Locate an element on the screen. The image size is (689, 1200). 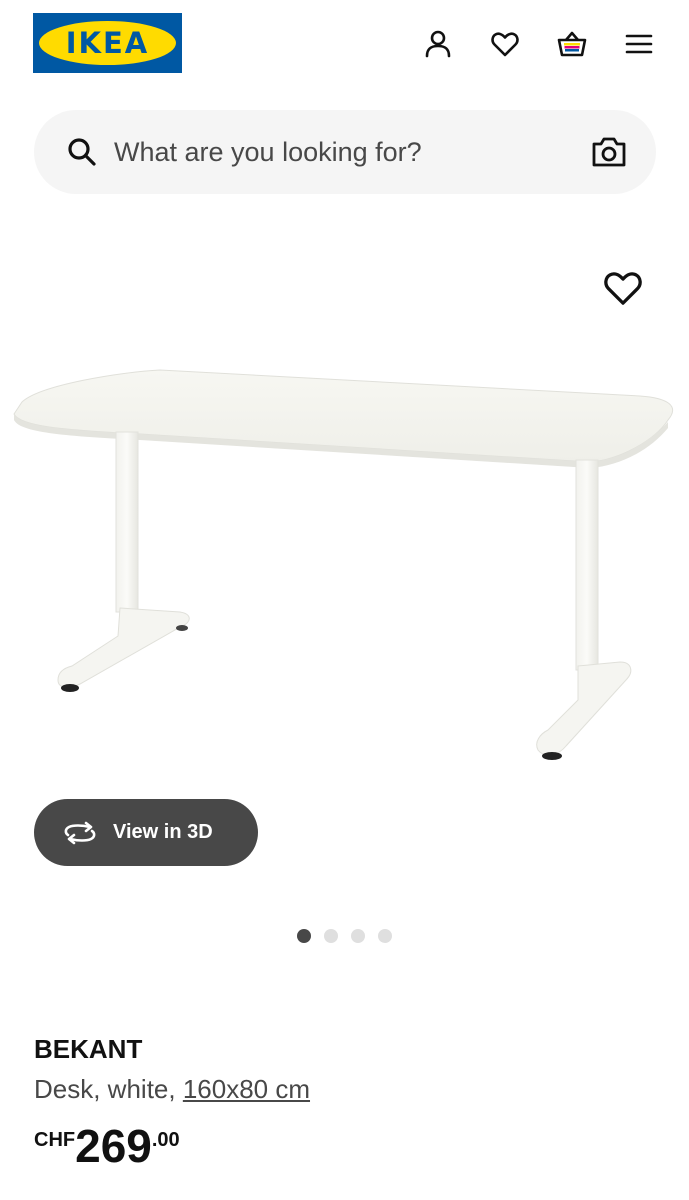
product-description: Desk, white, 160x80 cm is located at coordinates (172, 1089).